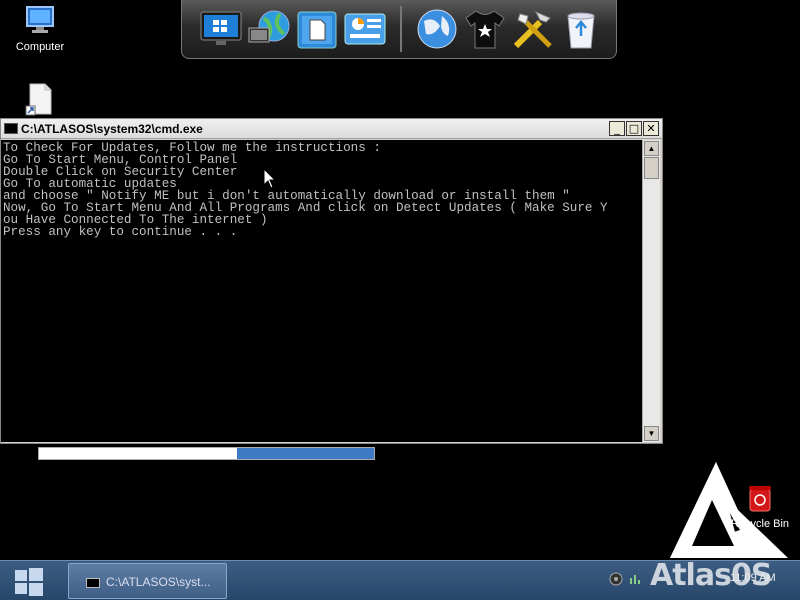 The width and height of the screenshot is (800, 600). Describe the element at coordinates (269, 26) in the screenshot. I see `network-icon` at that location.